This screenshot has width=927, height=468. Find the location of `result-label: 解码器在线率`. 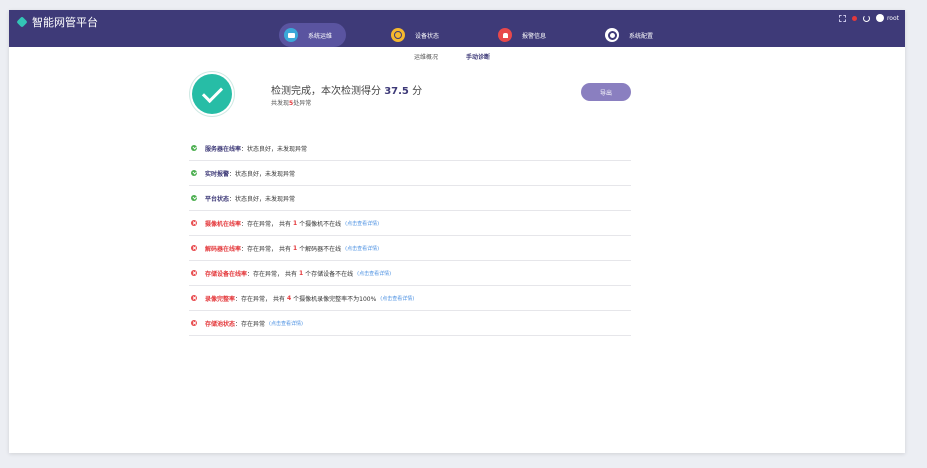

result-label: 解码器在线率 is located at coordinates (223, 249).